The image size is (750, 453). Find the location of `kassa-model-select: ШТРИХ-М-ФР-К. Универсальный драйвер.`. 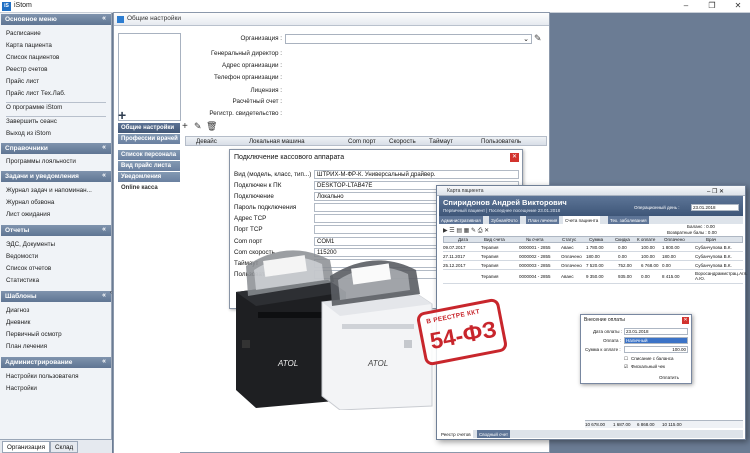

kassa-model-select: ШТРИХ-М-ФР-К. Универсальный драйвер. is located at coordinates (416, 174).